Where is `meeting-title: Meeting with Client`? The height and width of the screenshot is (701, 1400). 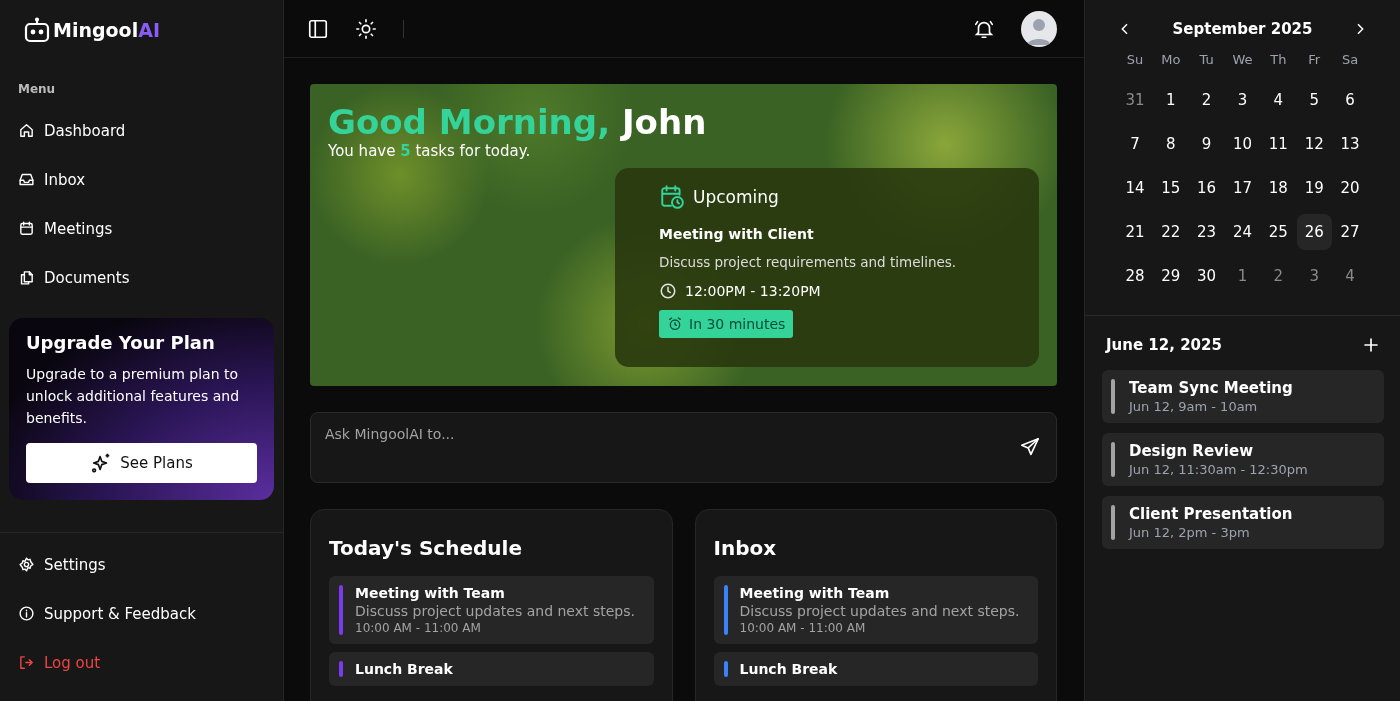
meeting-title: Meeting with Client is located at coordinates (737, 234).